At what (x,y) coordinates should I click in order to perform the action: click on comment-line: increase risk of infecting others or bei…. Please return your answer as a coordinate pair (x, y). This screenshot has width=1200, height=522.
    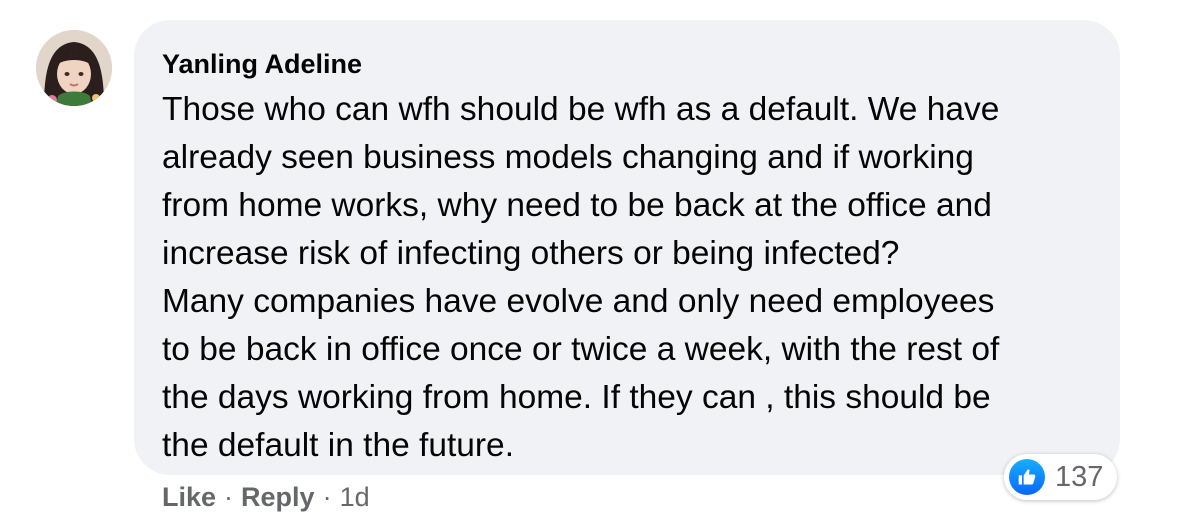
    Looking at the image, I should click on (531, 253).